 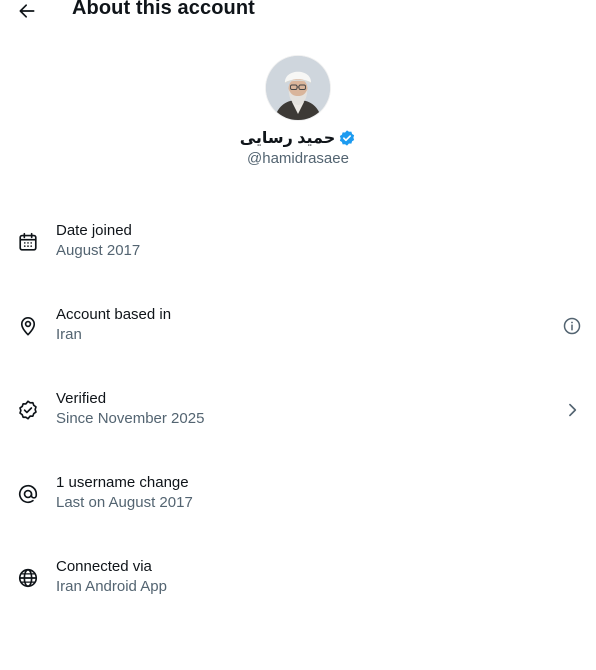 What do you see at coordinates (298, 158) in the screenshot?
I see `username-handle: @hamidrasaee` at bounding box center [298, 158].